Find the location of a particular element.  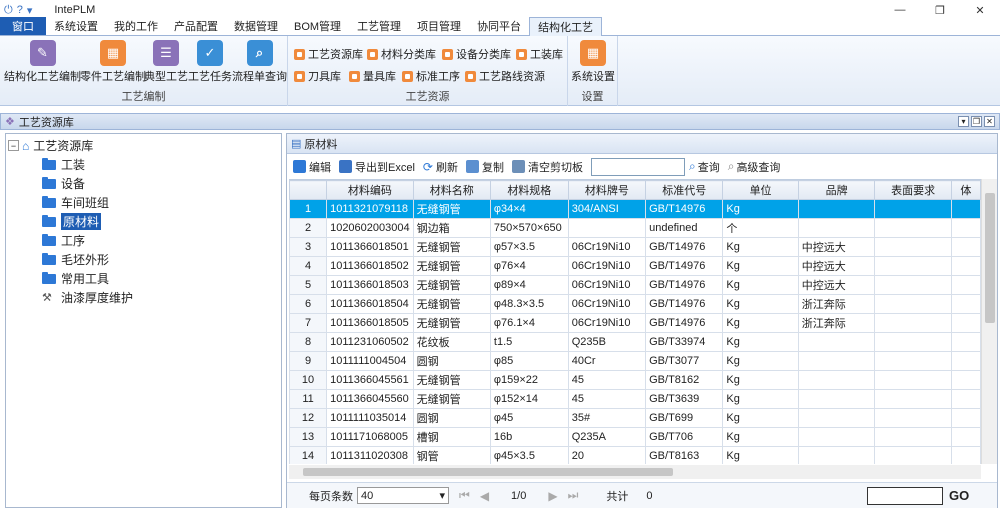

table-cell: Q235A is located at coordinates (607, 437).